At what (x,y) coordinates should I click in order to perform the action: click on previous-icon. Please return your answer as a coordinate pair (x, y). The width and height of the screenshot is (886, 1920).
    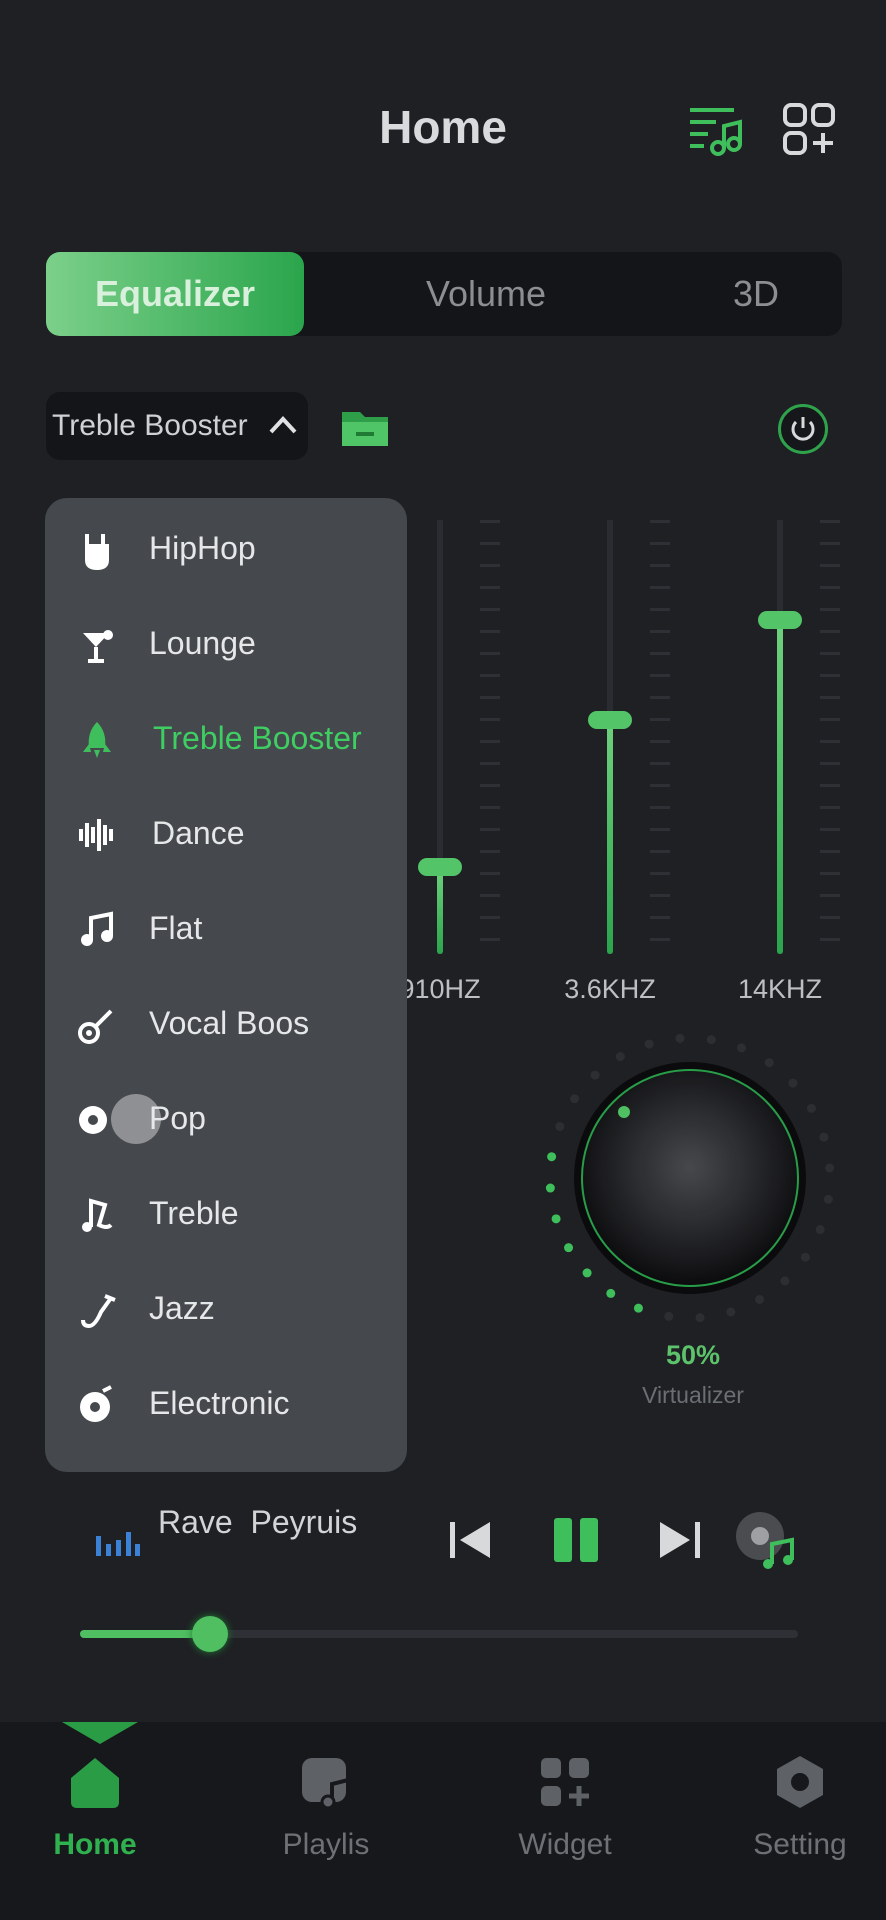
    Looking at the image, I should click on (470, 1540).